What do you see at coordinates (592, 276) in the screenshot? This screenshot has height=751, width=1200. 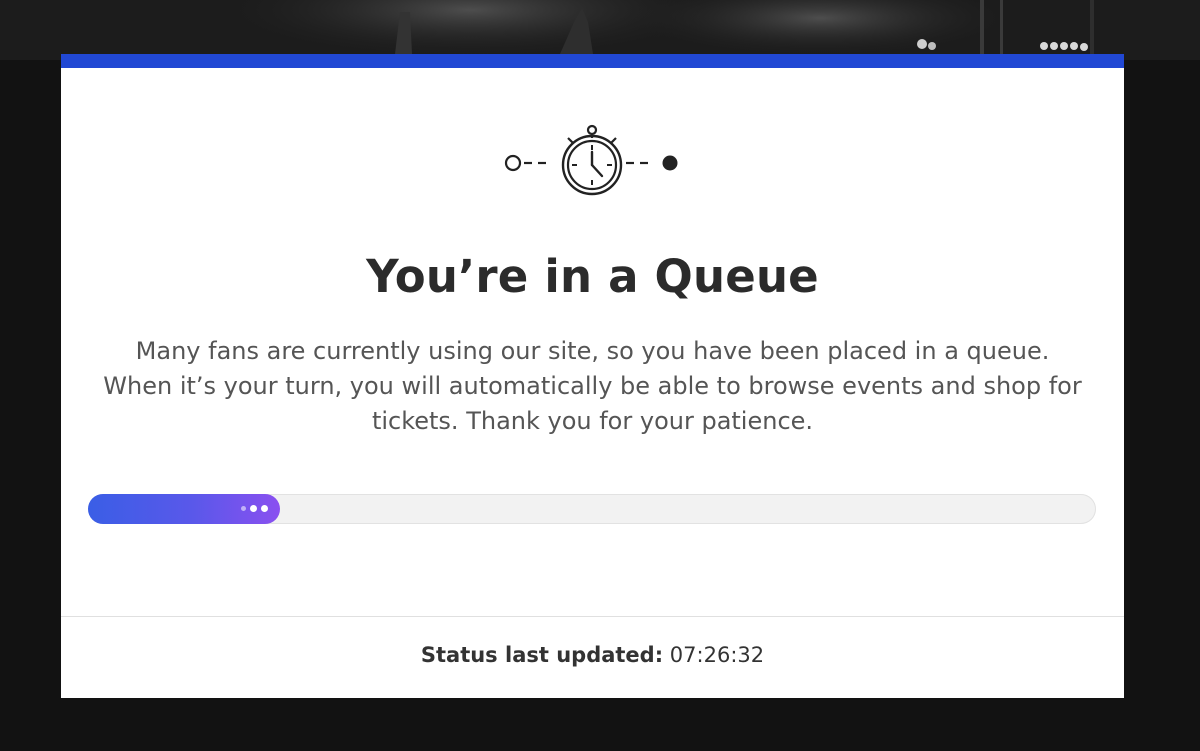 I see `queue-title: You’re in a Queue` at bounding box center [592, 276].